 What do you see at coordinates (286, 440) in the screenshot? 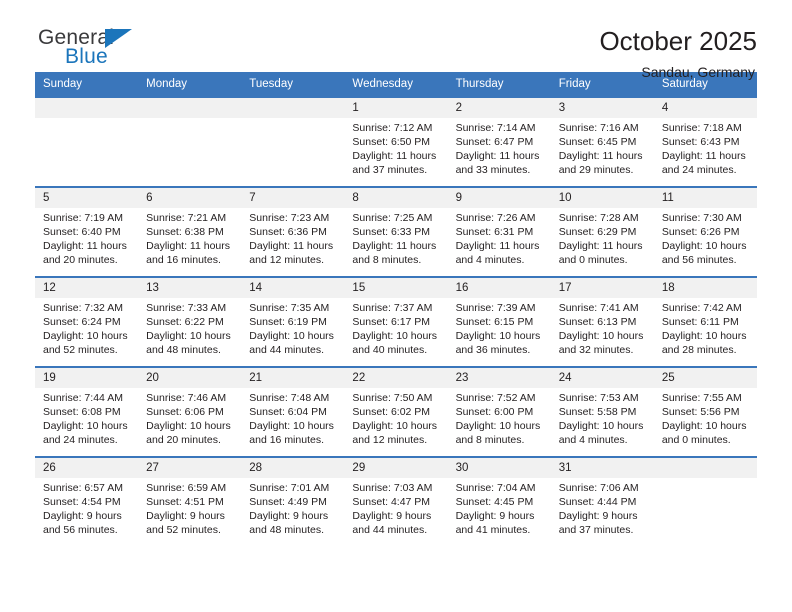
I see `daylight-text-line2: and 16 minutes.` at bounding box center [286, 440].